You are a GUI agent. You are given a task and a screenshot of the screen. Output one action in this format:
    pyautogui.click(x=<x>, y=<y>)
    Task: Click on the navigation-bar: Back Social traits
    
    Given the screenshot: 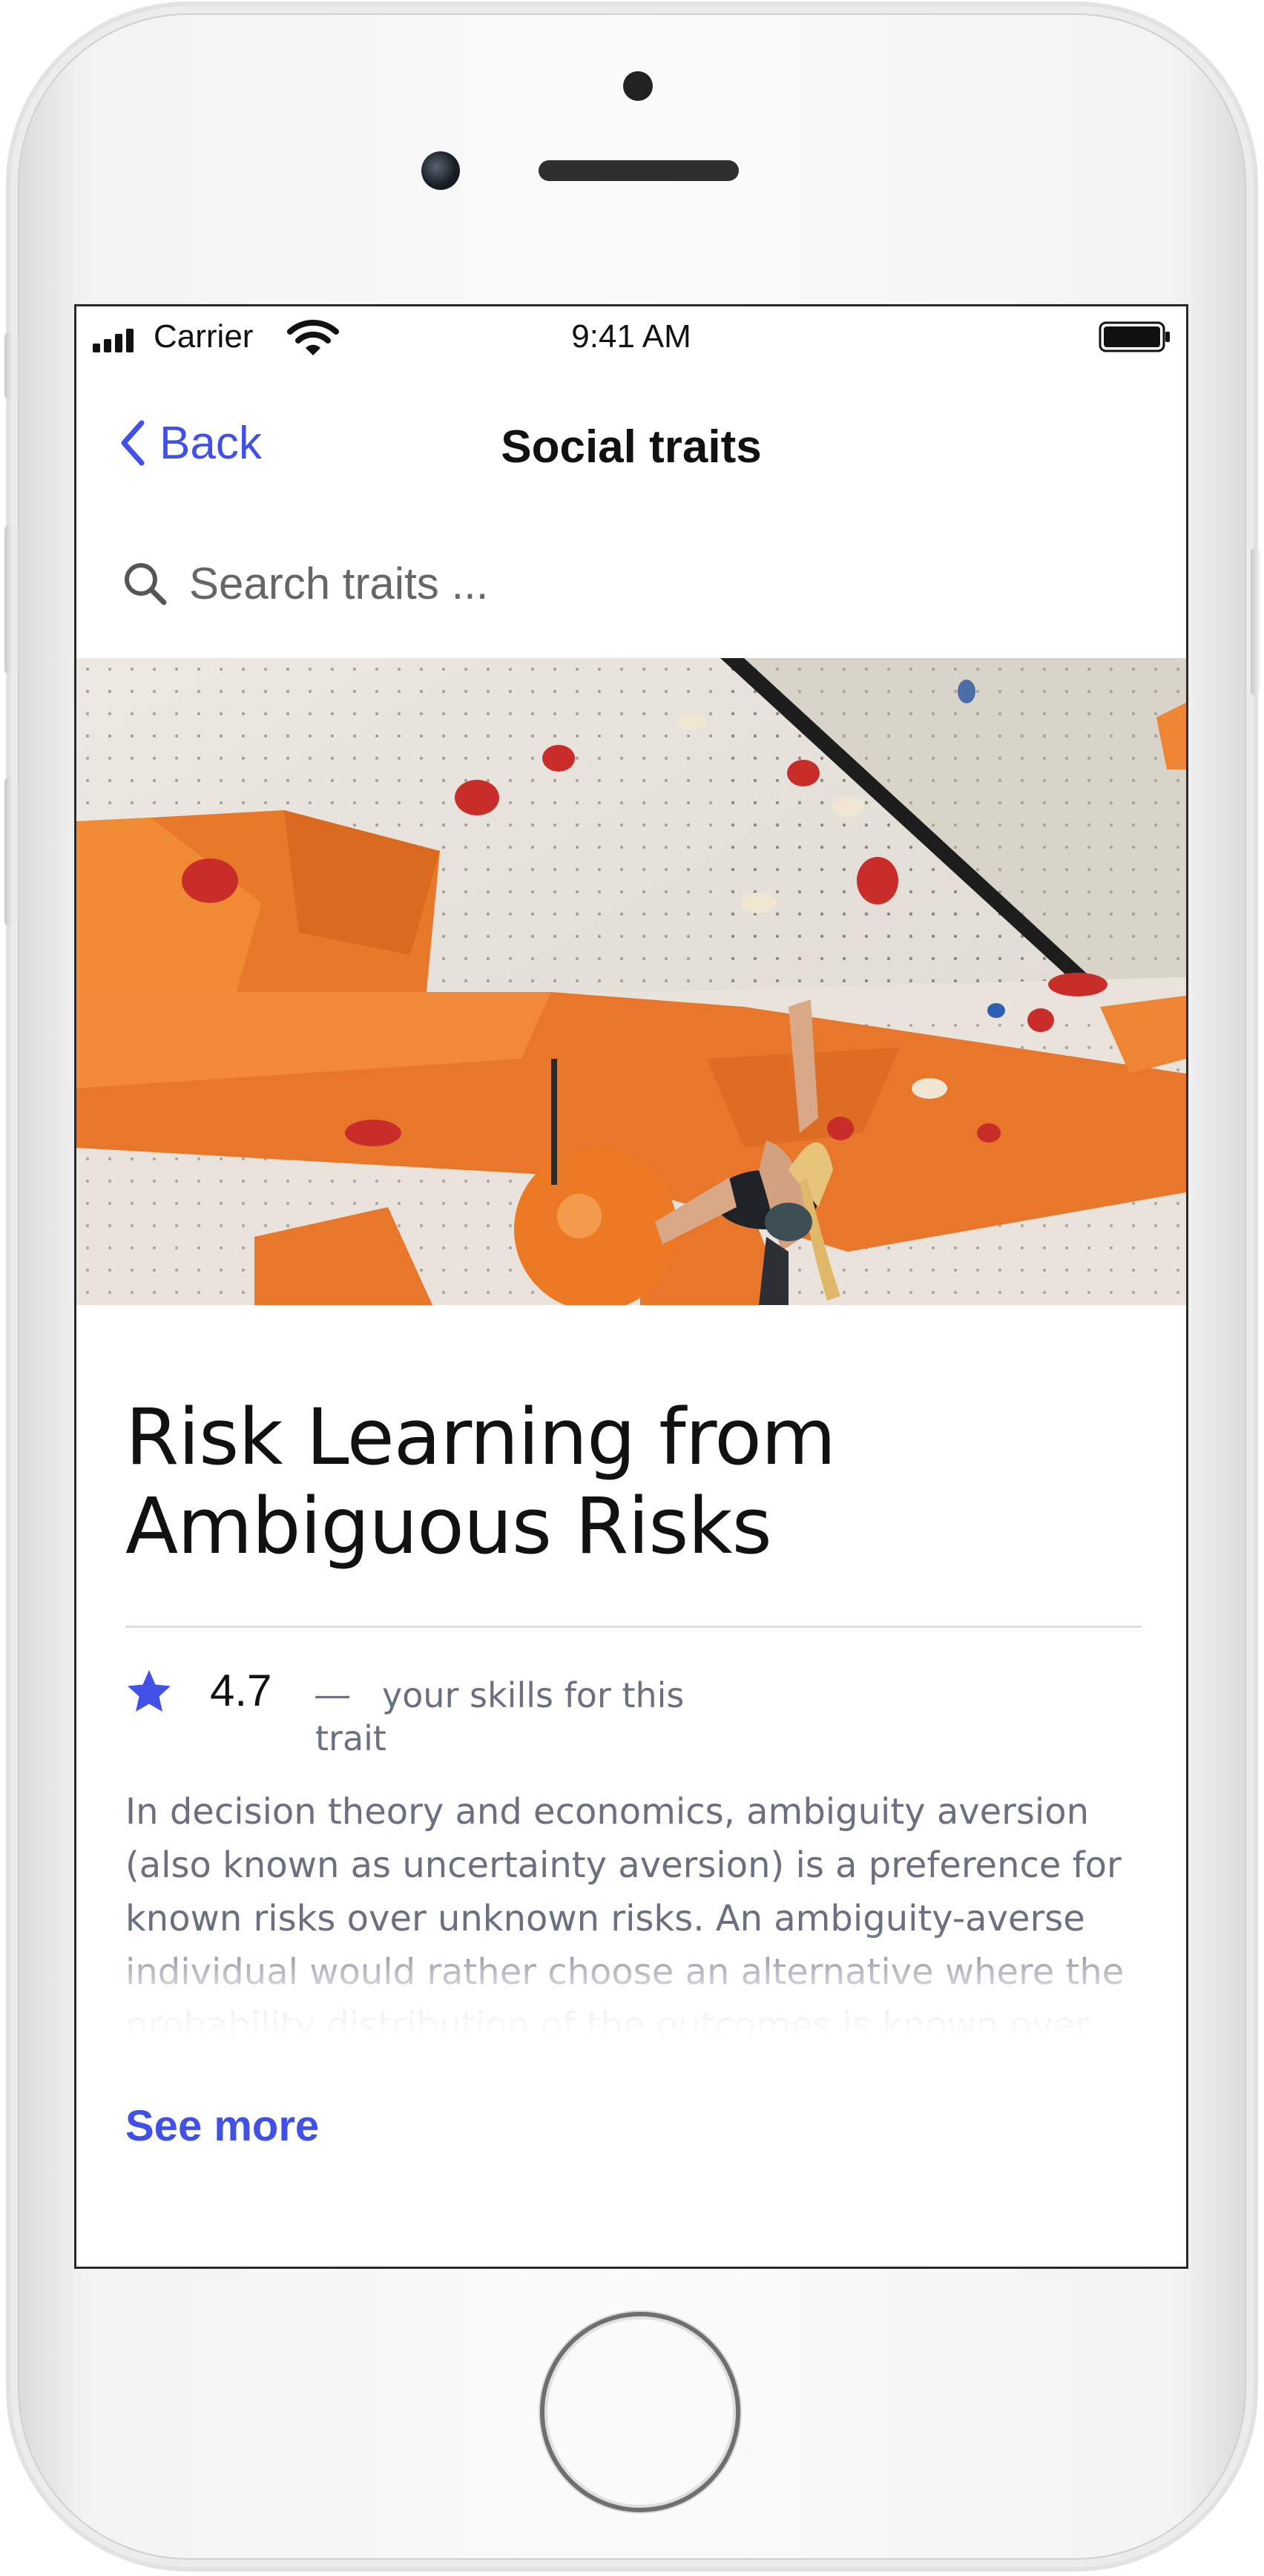 What is the action you would take?
    pyautogui.click(x=631, y=443)
    